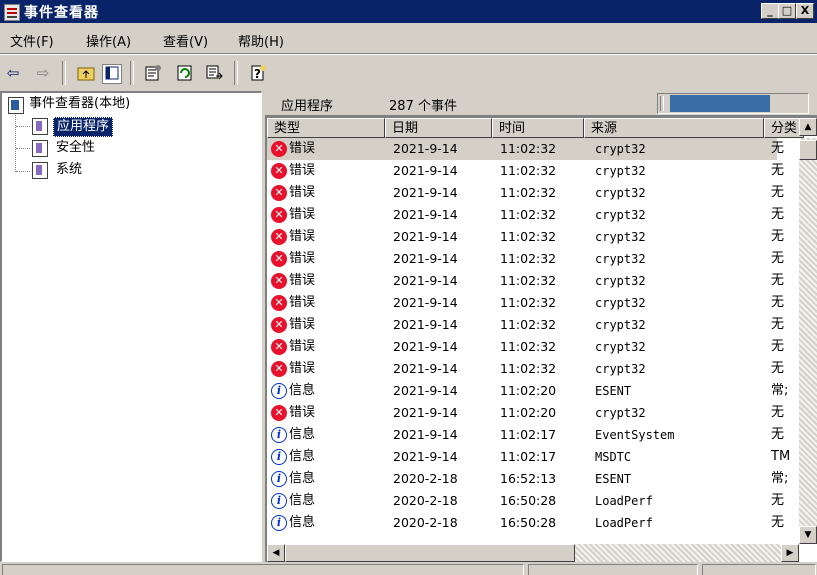  I want to click on event-type: 信息, so click(302, 434).